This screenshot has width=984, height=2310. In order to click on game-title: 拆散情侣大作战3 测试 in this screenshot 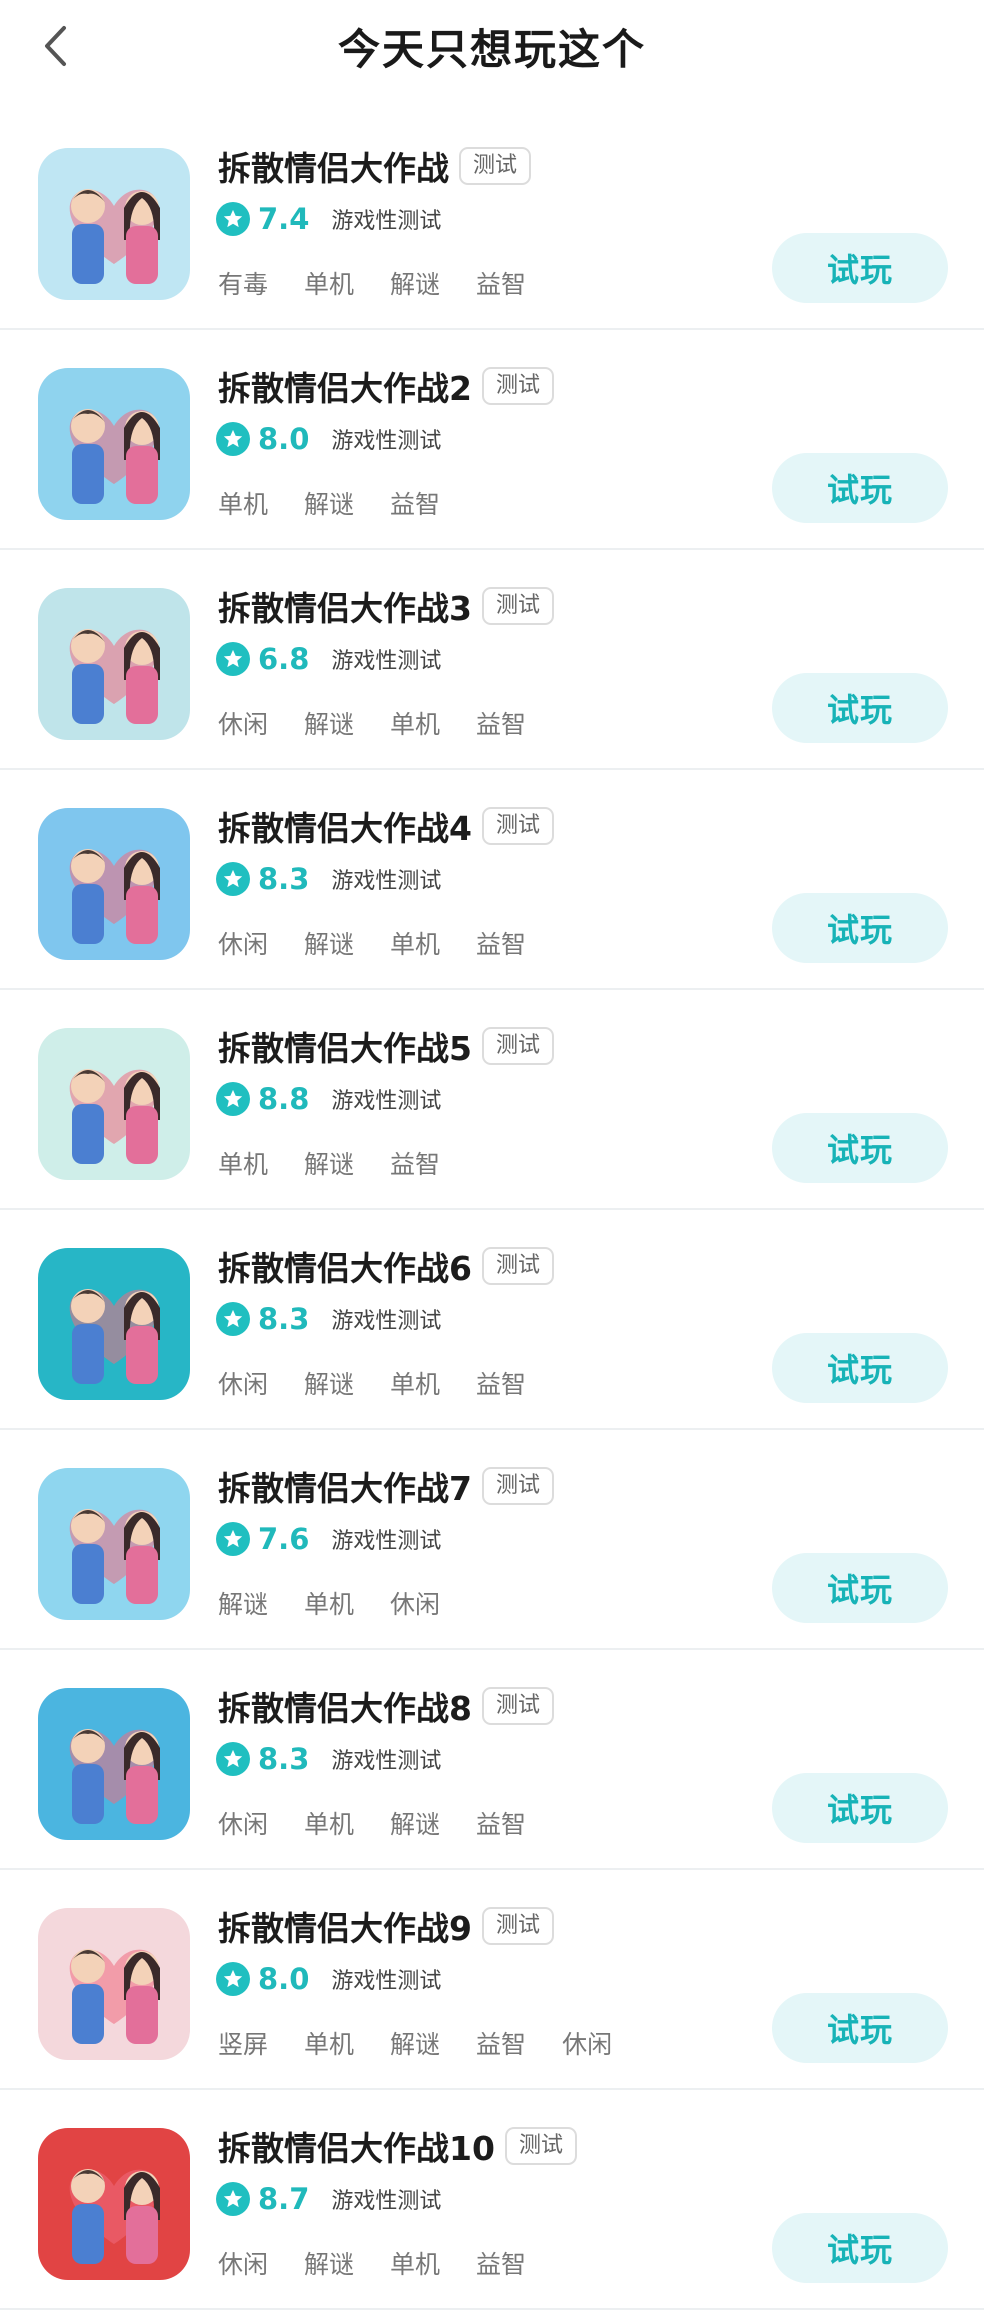, I will do `click(386, 606)`.